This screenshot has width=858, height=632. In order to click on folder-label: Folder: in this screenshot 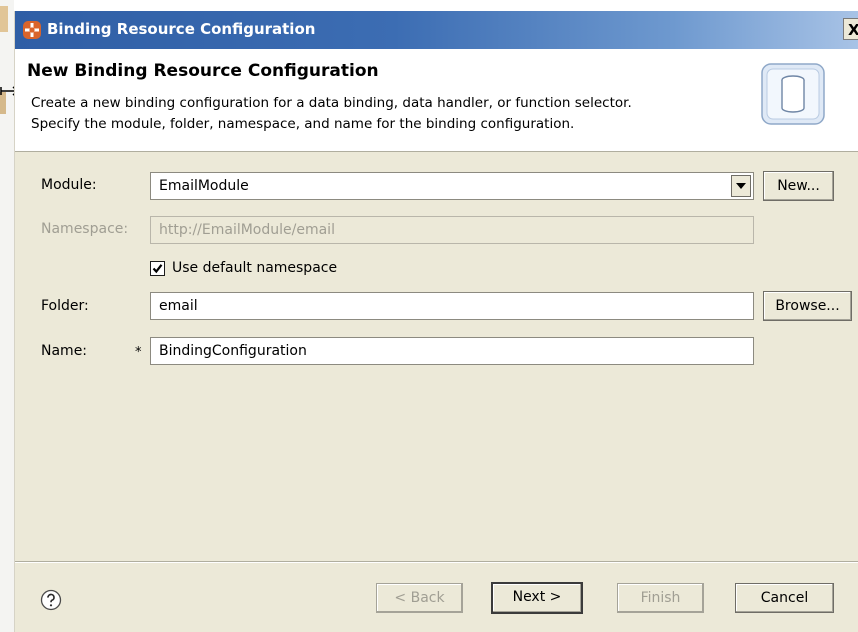, I will do `click(65, 306)`.